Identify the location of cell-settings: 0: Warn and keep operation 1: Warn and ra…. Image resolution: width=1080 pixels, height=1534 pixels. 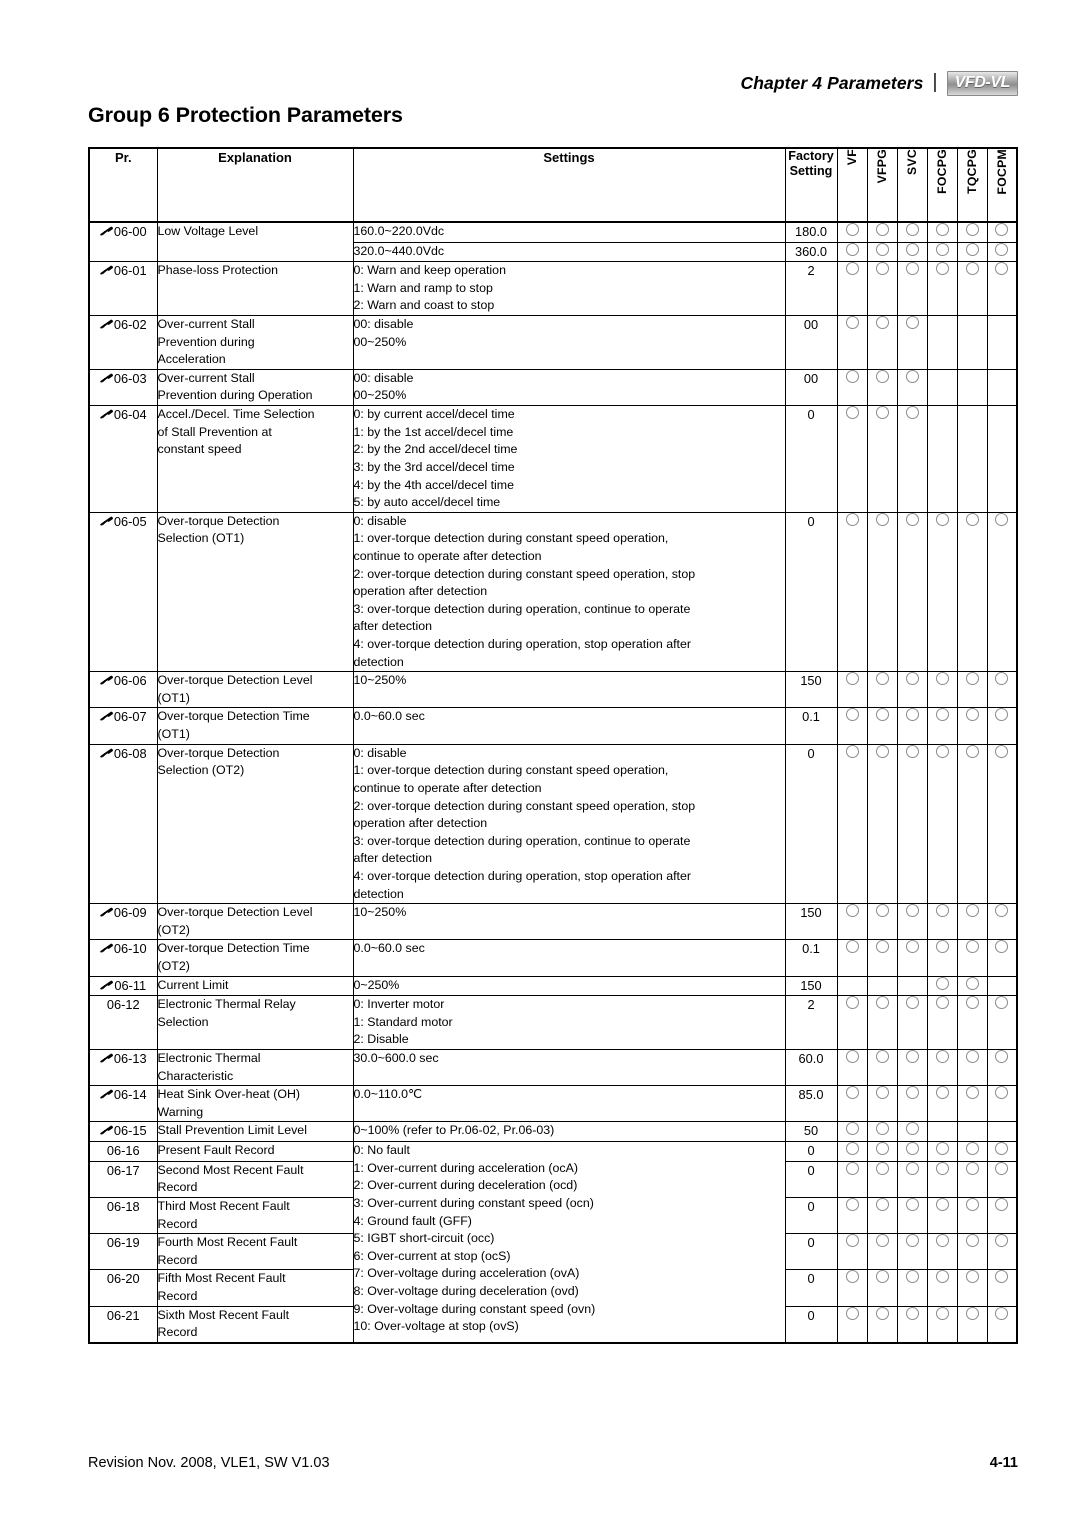
(569, 289).